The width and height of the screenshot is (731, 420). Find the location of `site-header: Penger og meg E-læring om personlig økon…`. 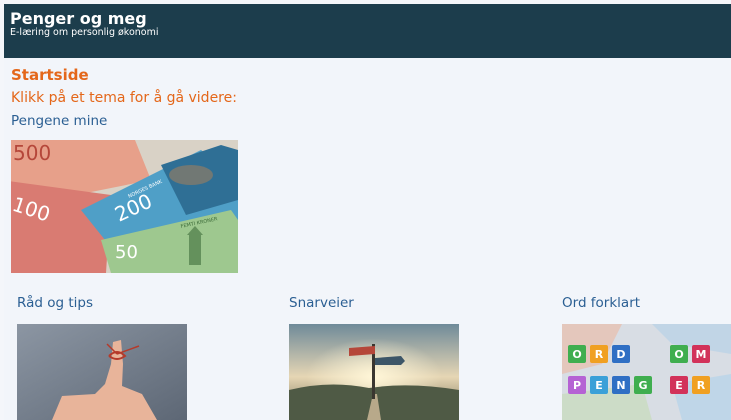

site-header: Penger og meg E-læring om personlig økon… is located at coordinates (367, 31).